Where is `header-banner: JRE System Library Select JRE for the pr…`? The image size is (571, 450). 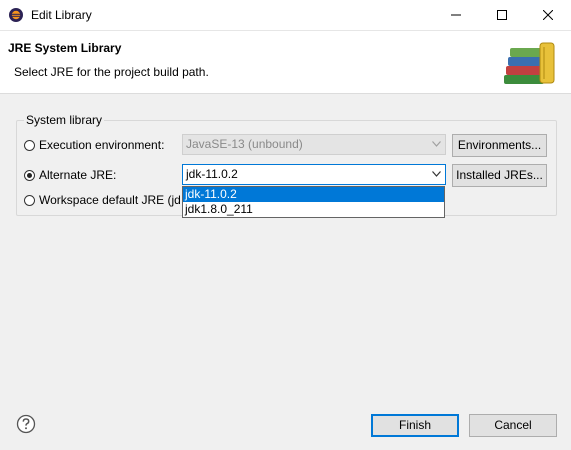
header-banner: JRE System Library Select JRE for the pr… is located at coordinates (285, 62).